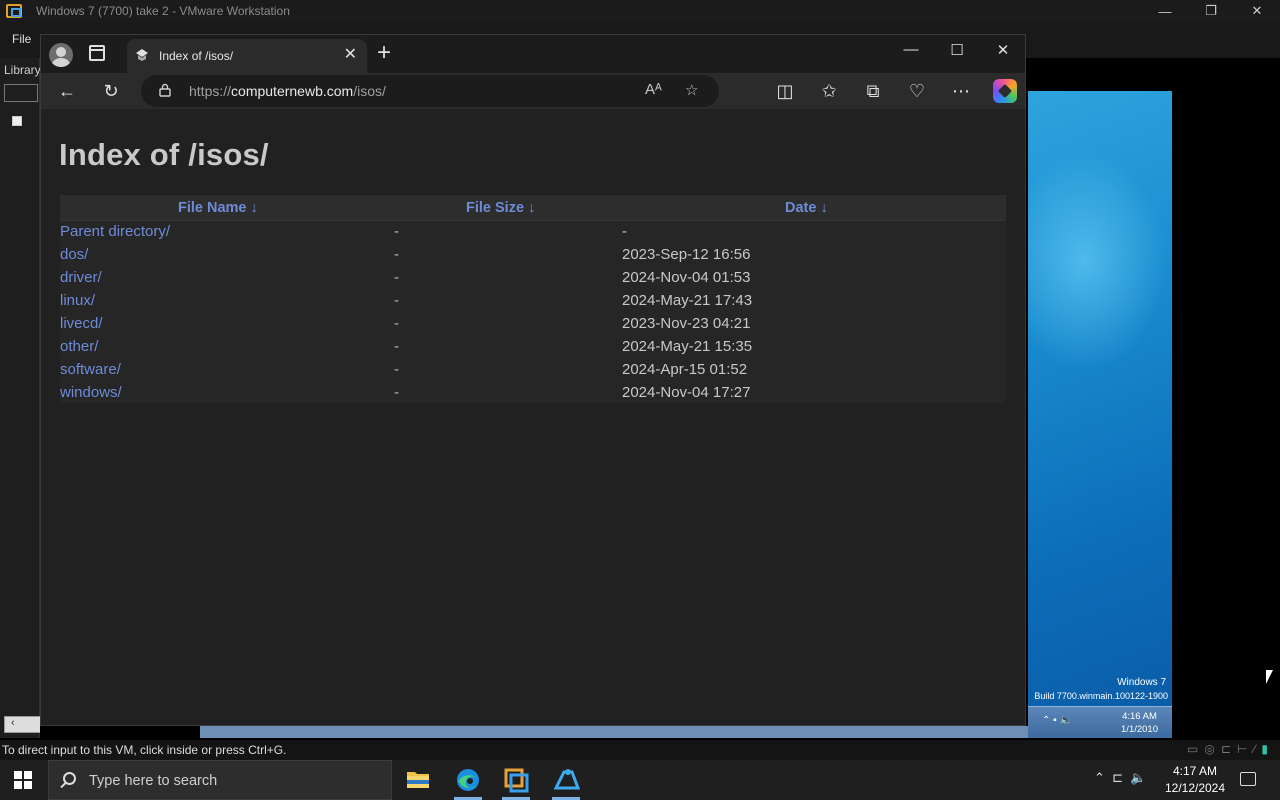  I want to click on tree-expand-icon, so click(17, 121).